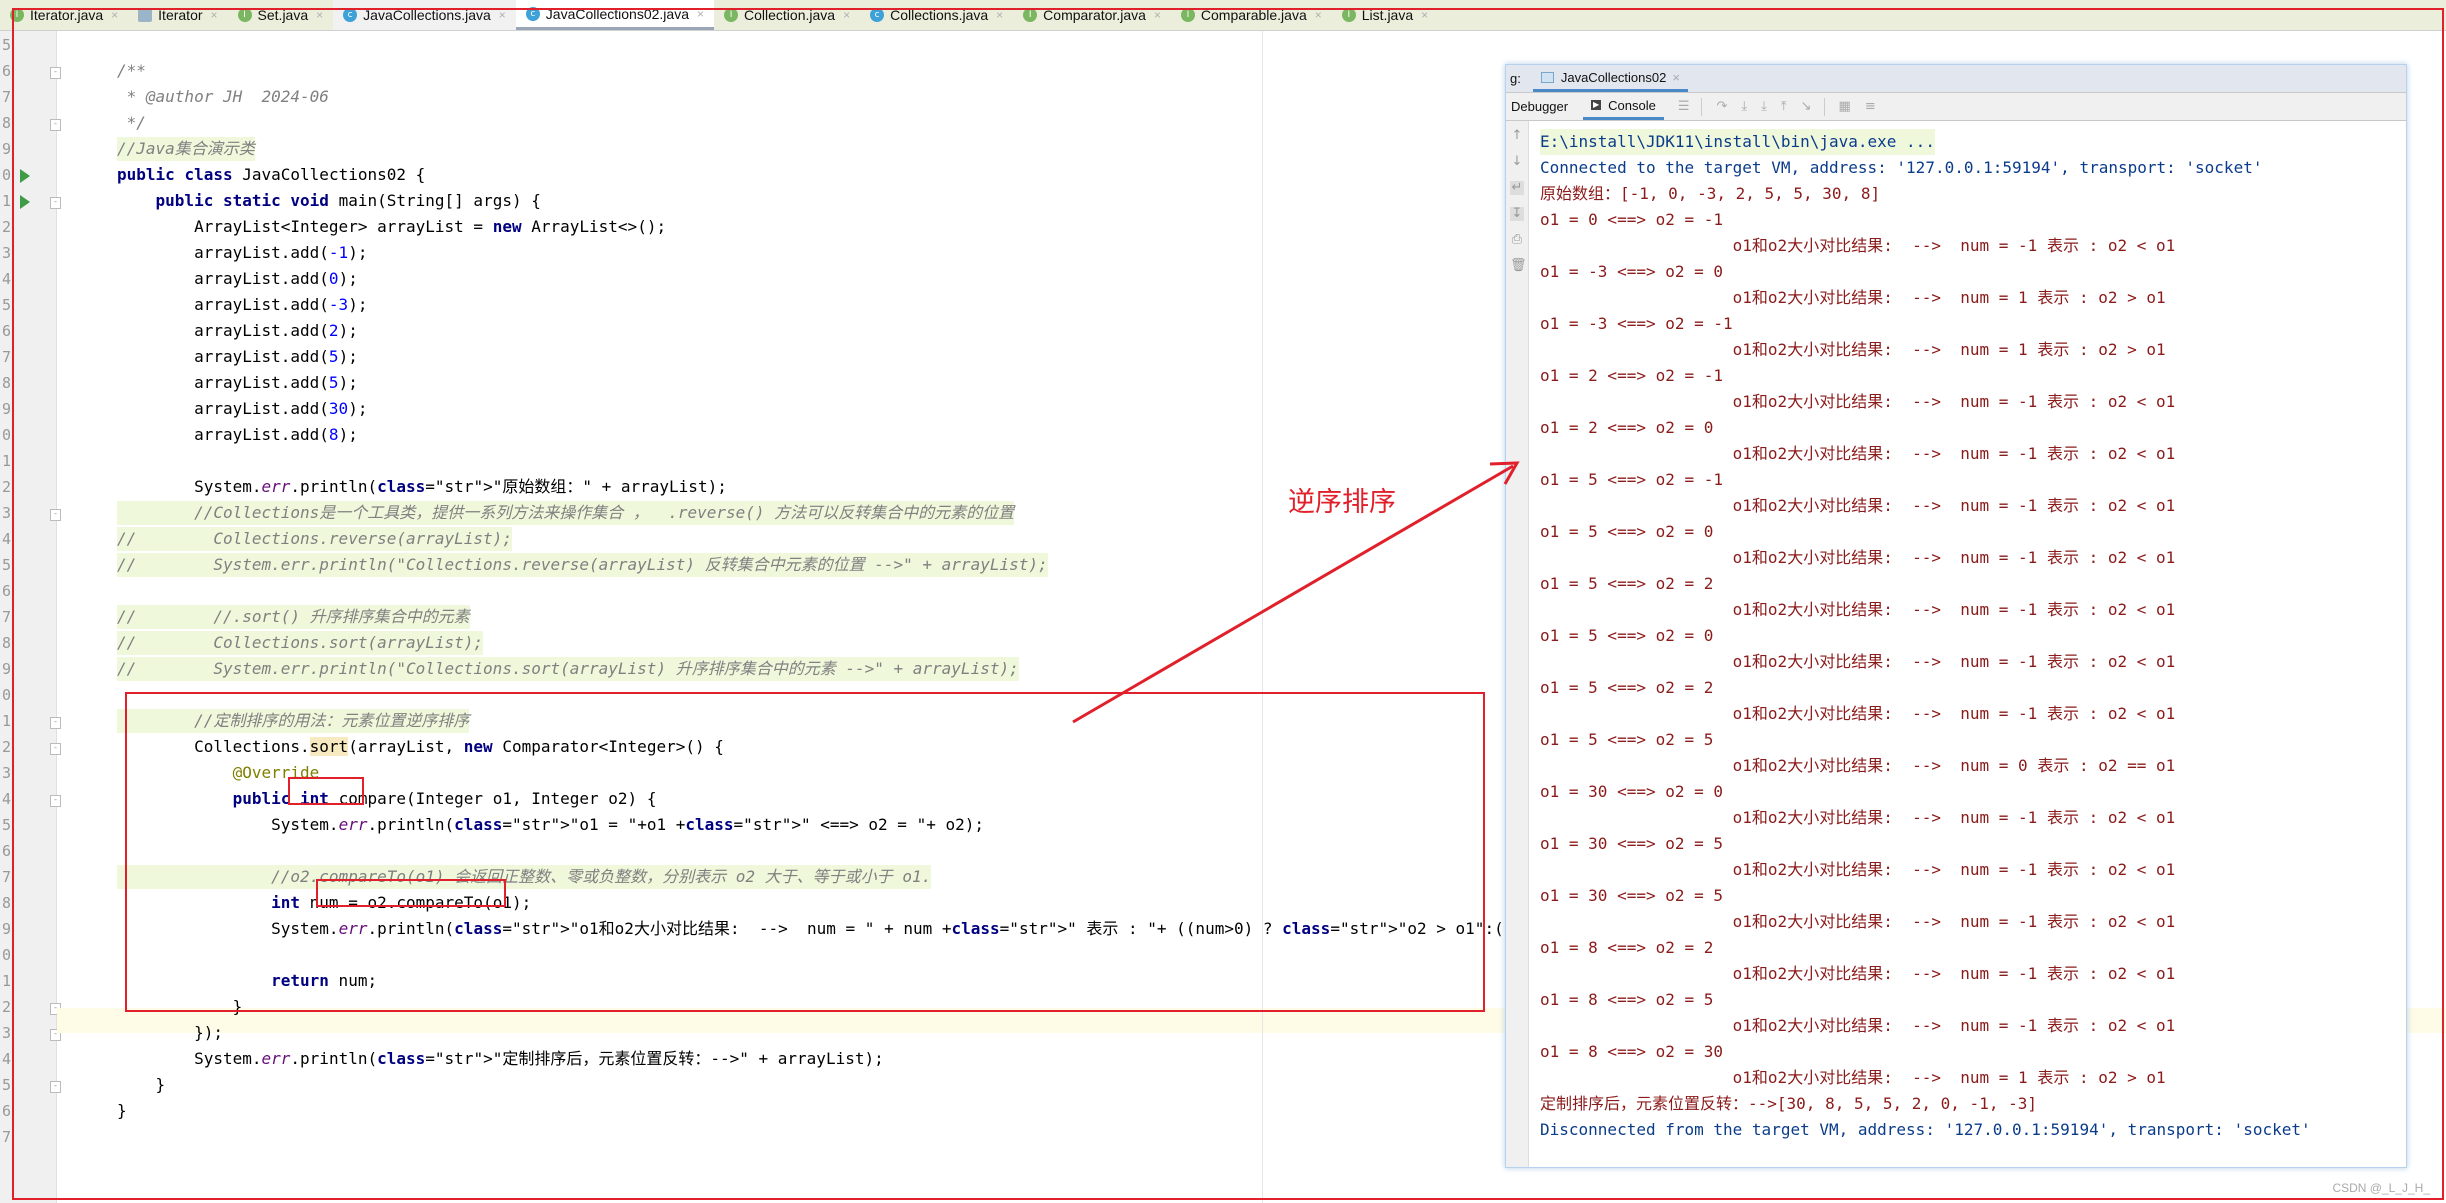 The height and width of the screenshot is (1203, 2446). What do you see at coordinates (1517, 162) in the screenshot?
I see `scroll-down-icon: ↓` at bounding box center [1517, 162].